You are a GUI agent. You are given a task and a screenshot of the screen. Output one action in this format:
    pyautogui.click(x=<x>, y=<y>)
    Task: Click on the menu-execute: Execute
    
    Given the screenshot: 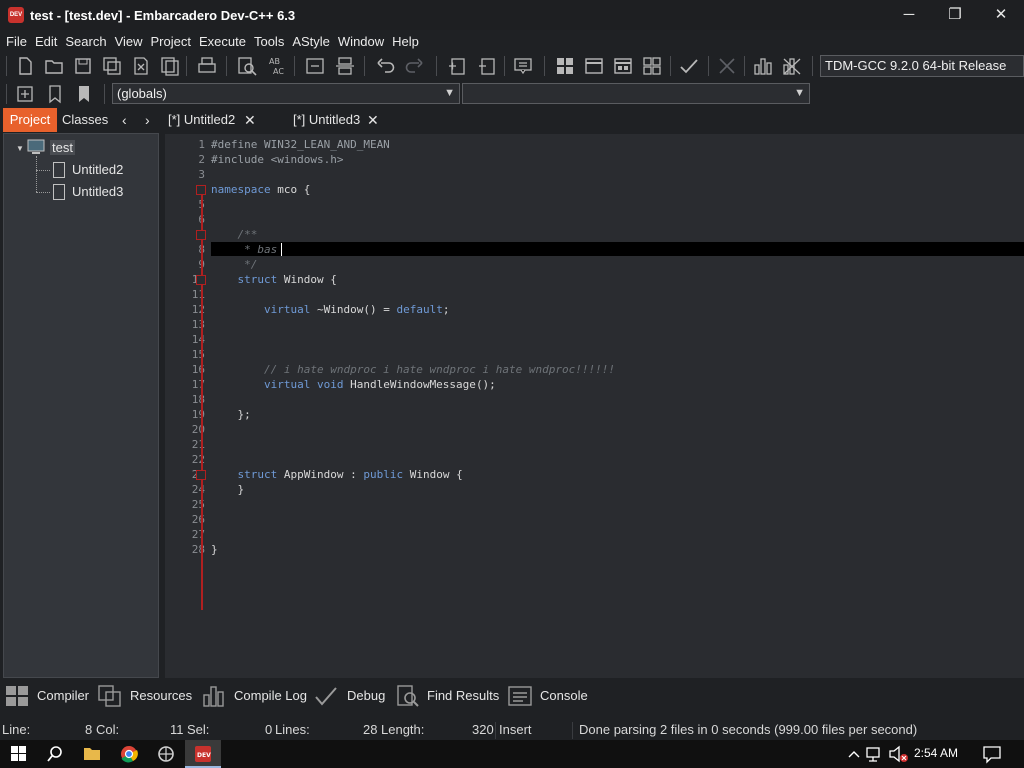 What is the action you would take?
    pyautogui.click(x=222, y=41)
    